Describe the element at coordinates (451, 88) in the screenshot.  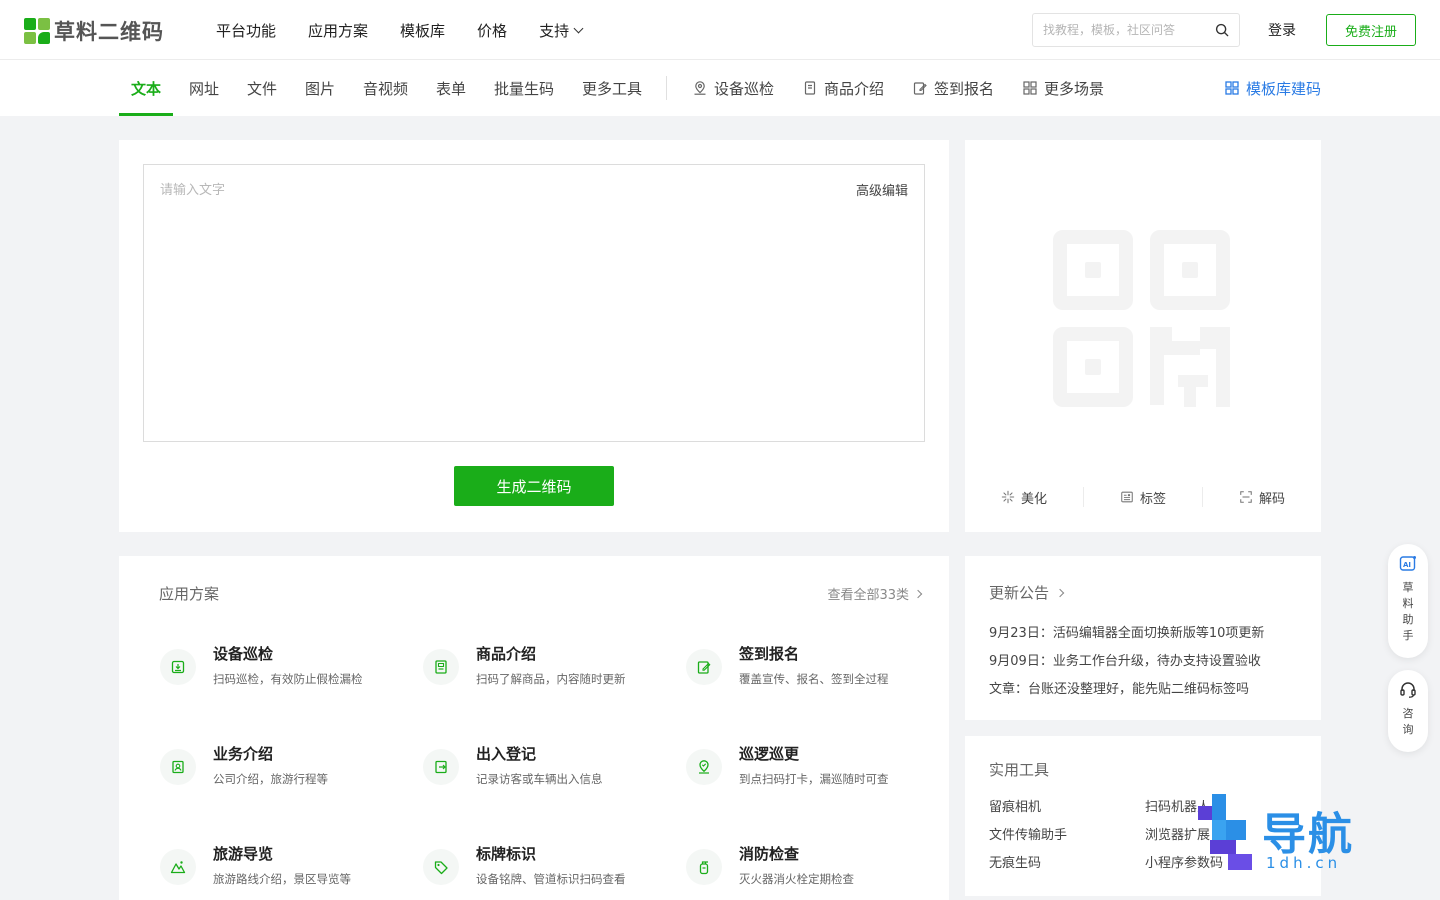
I see `tab-form: 表单` at that location.